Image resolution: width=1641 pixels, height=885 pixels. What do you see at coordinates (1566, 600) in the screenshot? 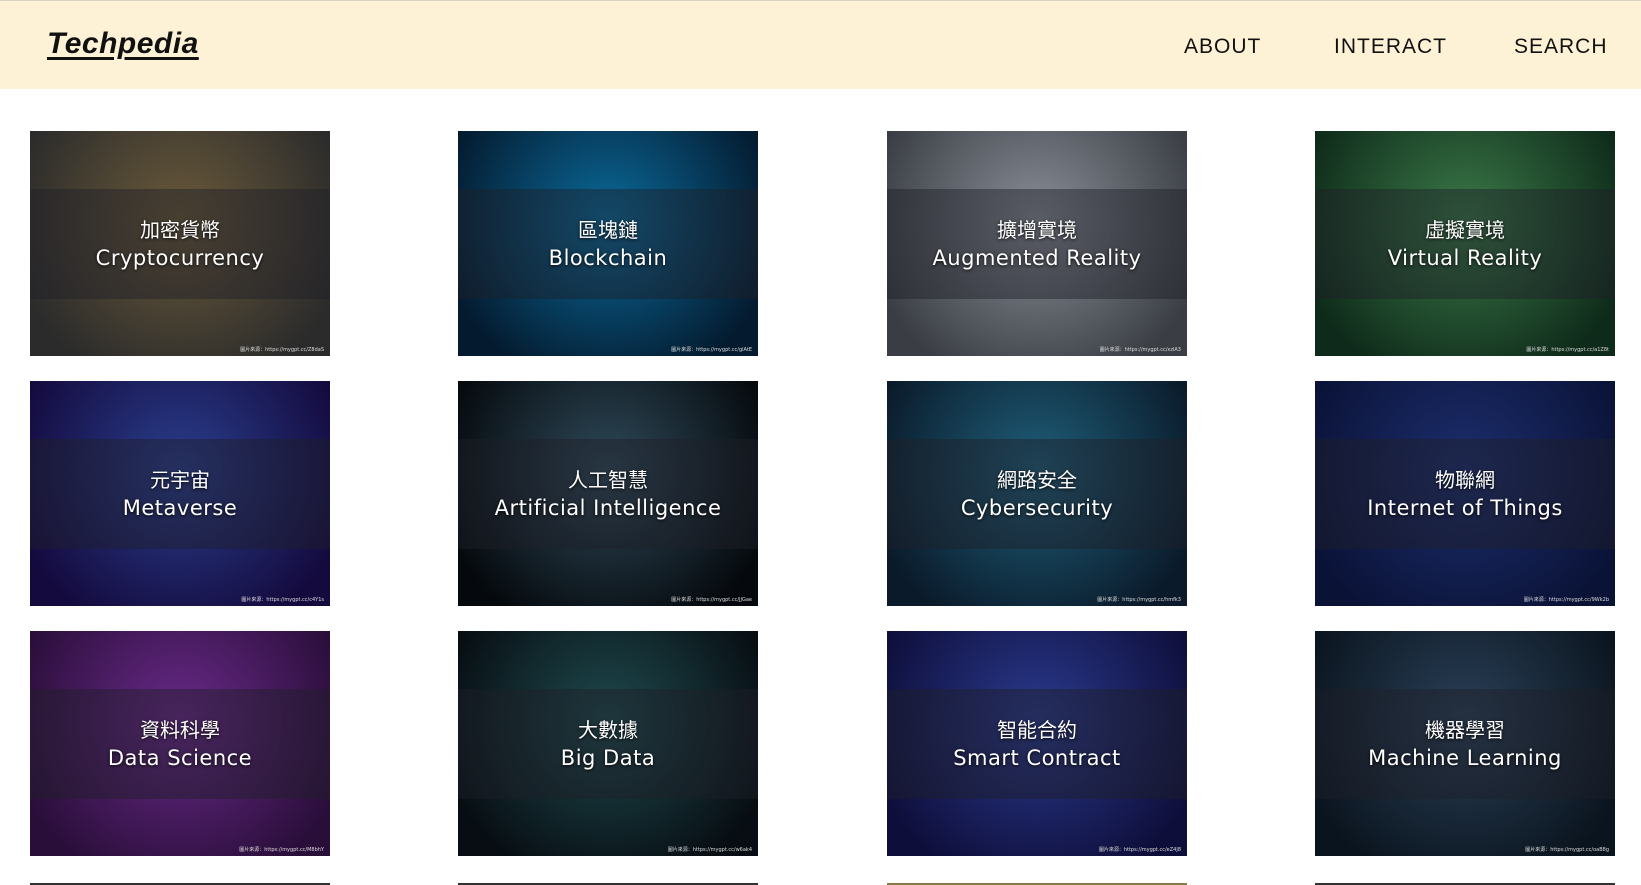
I see `image-credit: 圖片來源：https://mygpt.cc/9Wk2b` at bounding box center [1566, 600].